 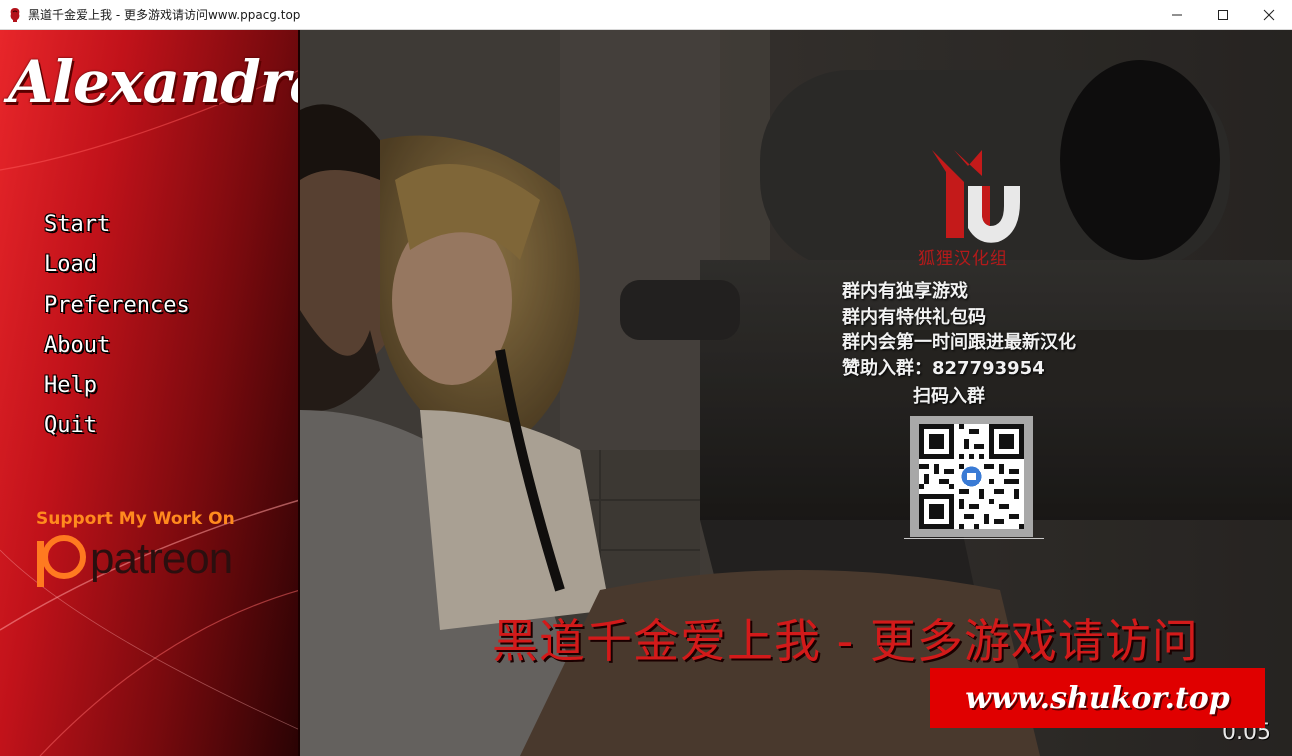 I want to click on menu-about-button: About, so click(x=117, y=350).